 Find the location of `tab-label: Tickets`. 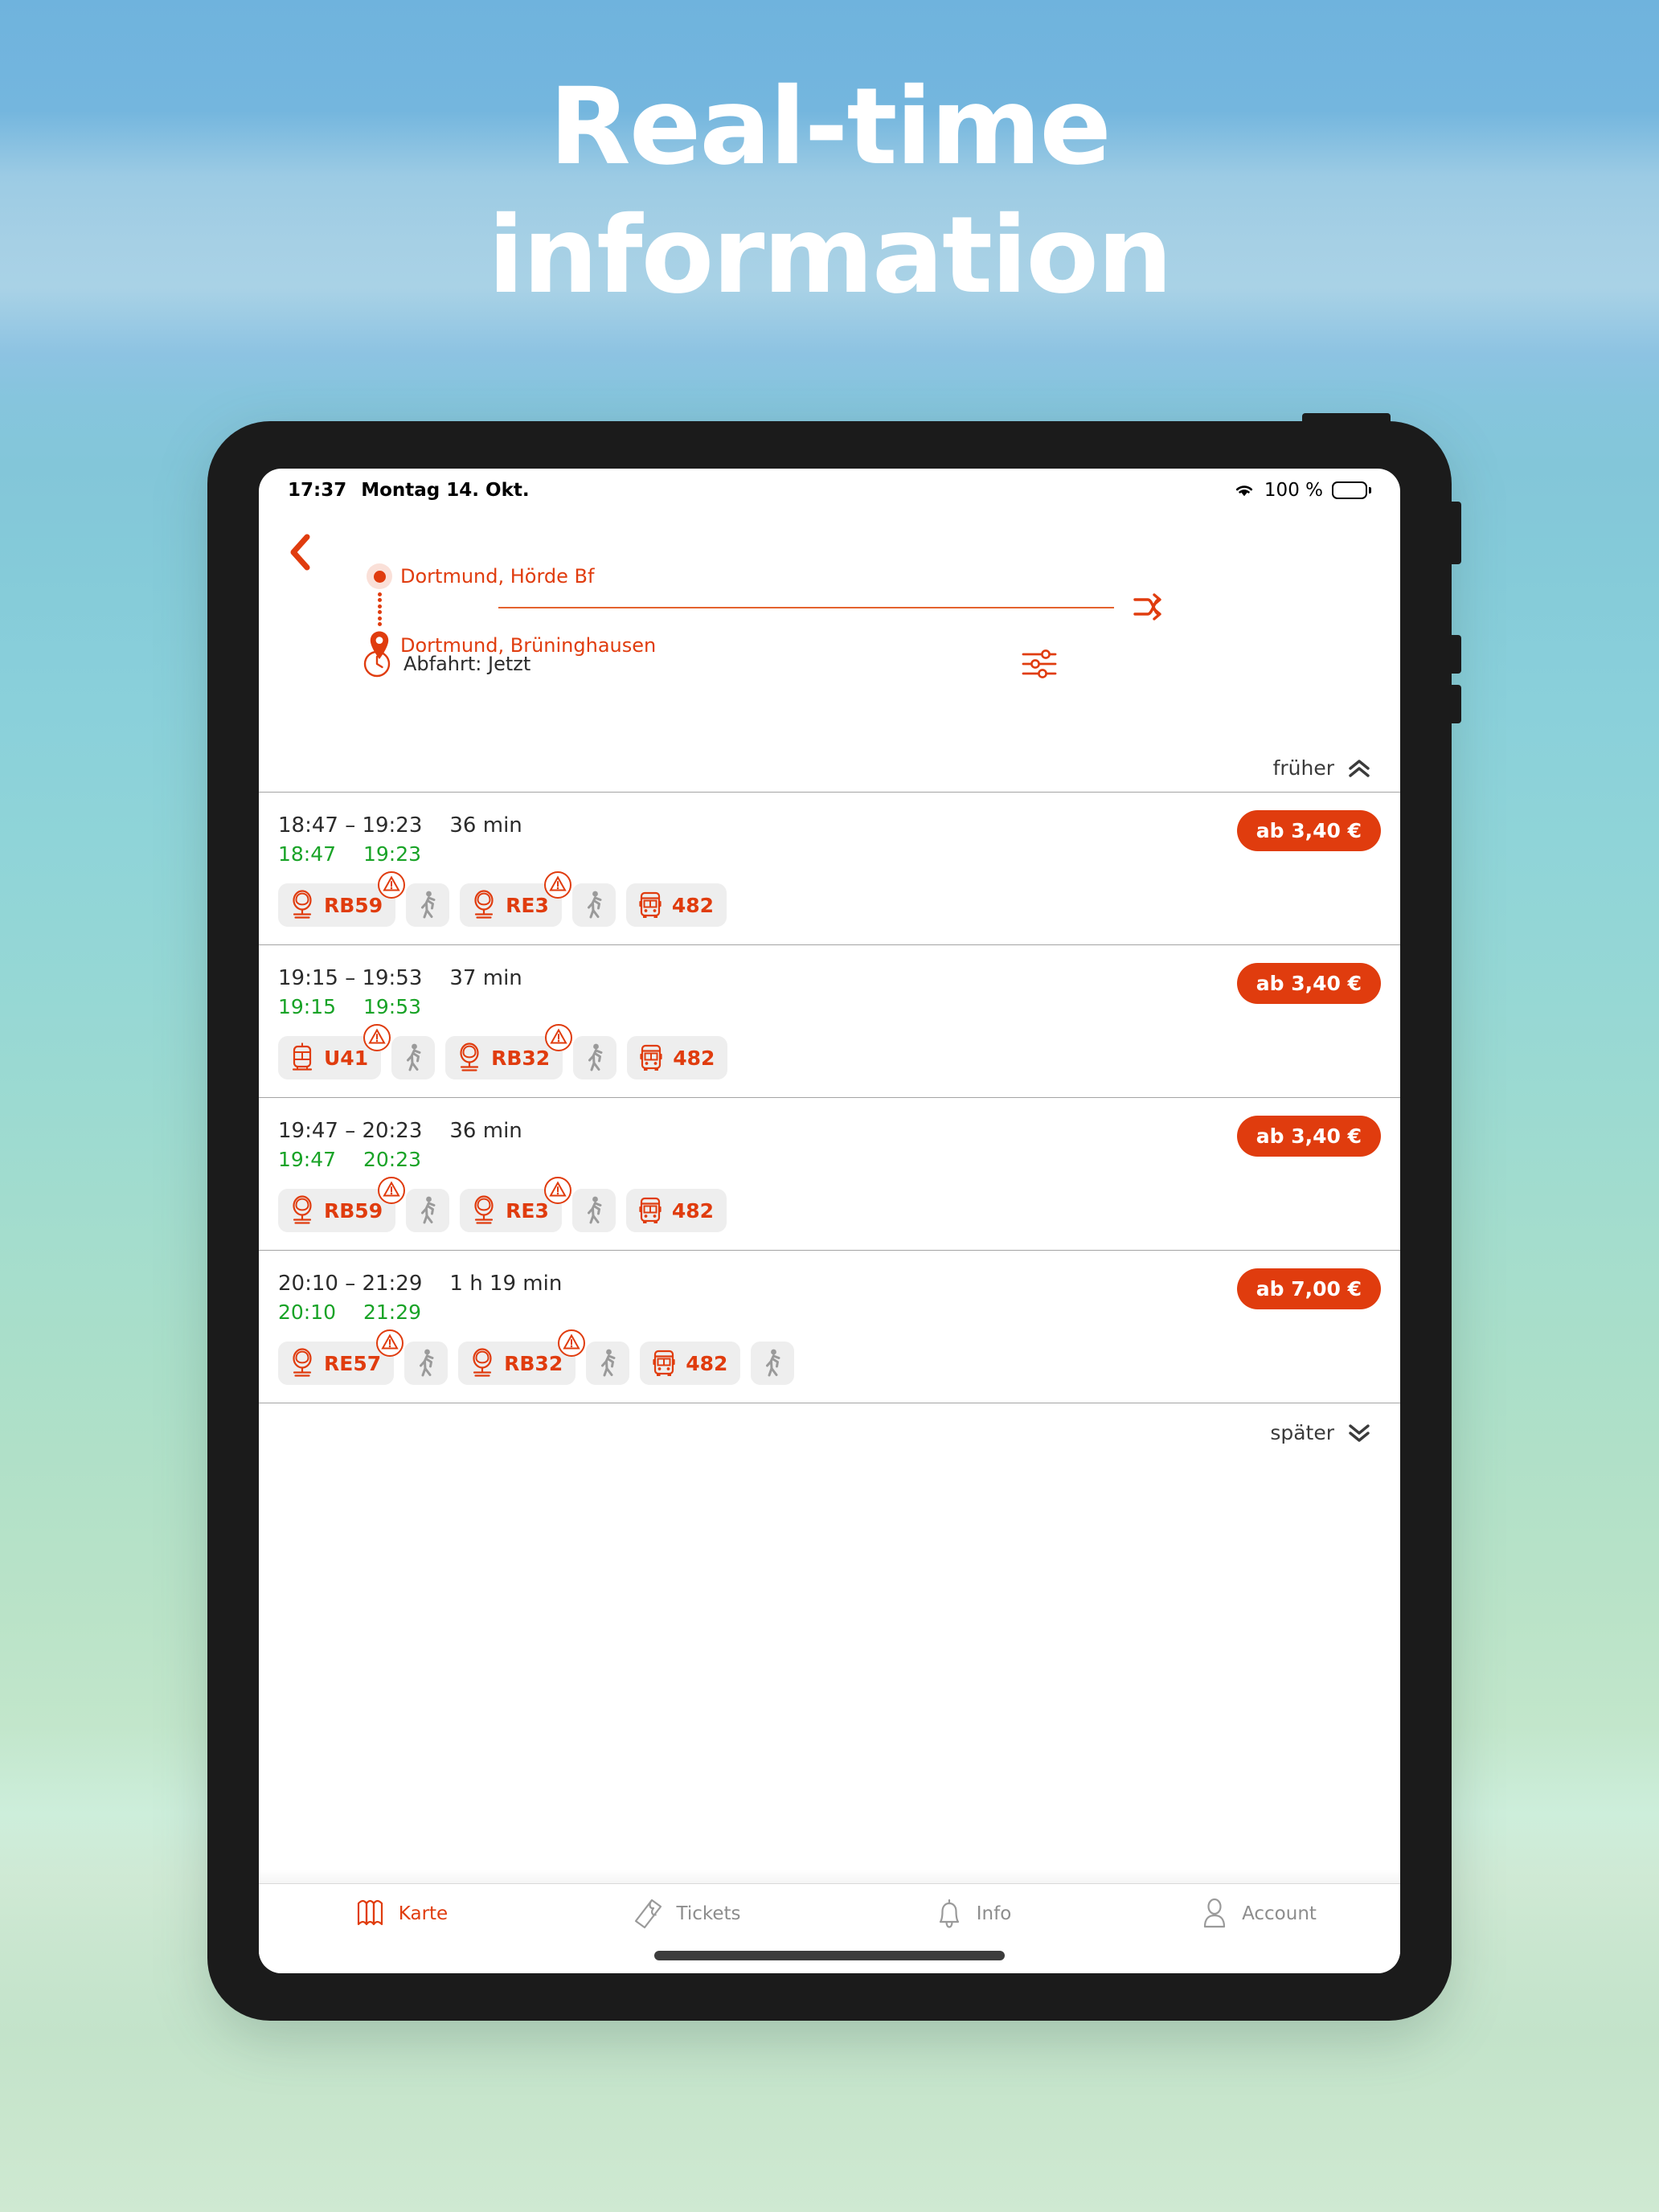

tab-label: Tickets is located at coordinates (708, 1914).